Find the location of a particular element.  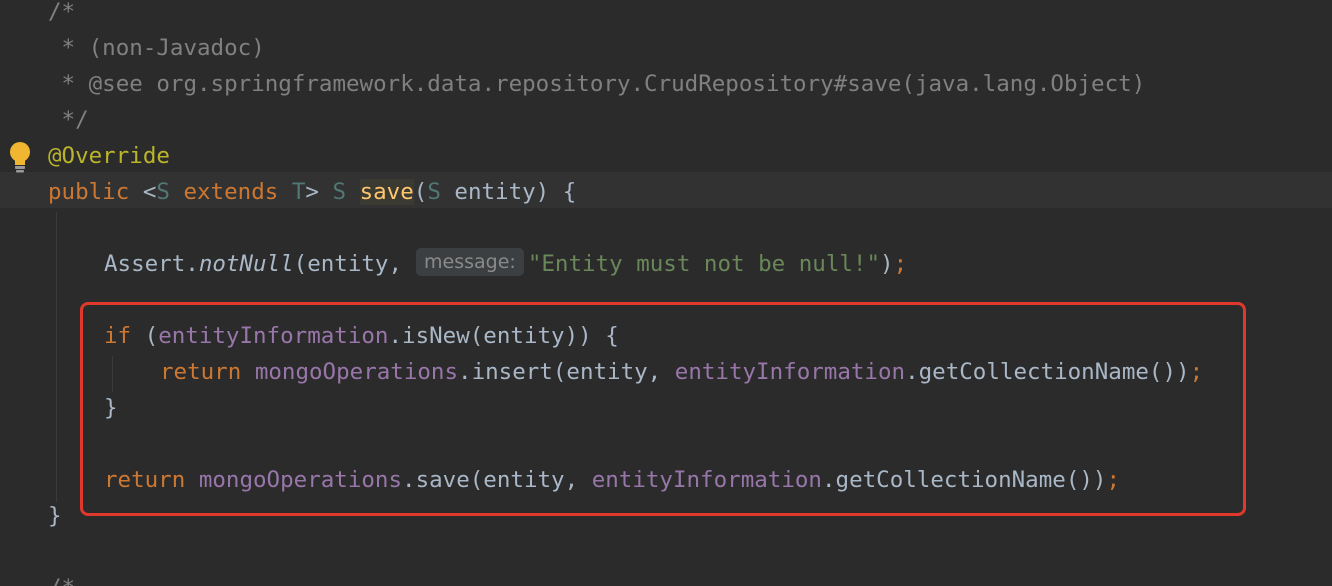

type-param: T is located at coordinates (298, 192).